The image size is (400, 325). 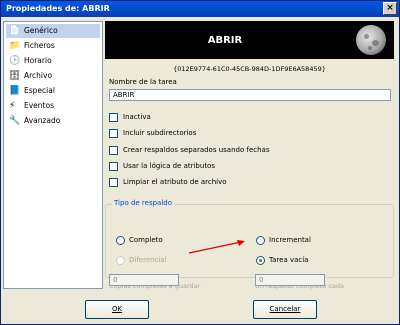 I want to click on cancel-button: Cancelar, so click(x=285, y=309).